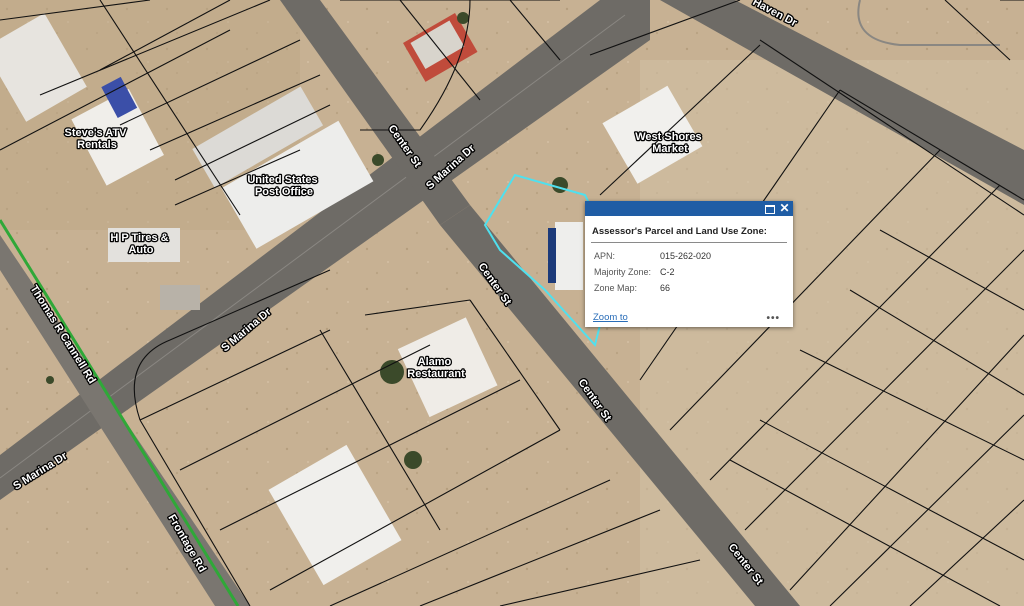 Image resolution: width=1024 pixels, height=606 pixels. Describe the element at coordinates (679, 231) in the screenshot. I see `popup-title: Assessor's Parcel and Land Use Zone:` at that location.